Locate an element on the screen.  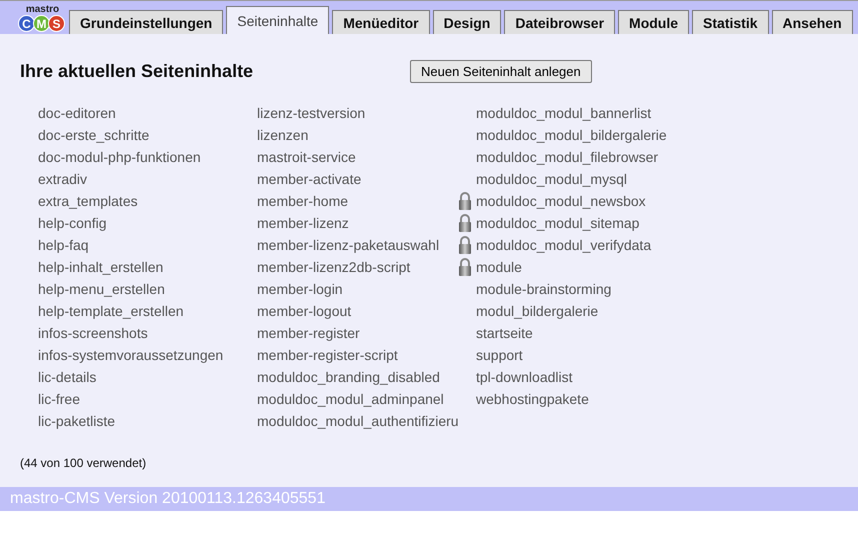
page-link: moduldoc_modul_sitemap is located at coordinates (558, 223).